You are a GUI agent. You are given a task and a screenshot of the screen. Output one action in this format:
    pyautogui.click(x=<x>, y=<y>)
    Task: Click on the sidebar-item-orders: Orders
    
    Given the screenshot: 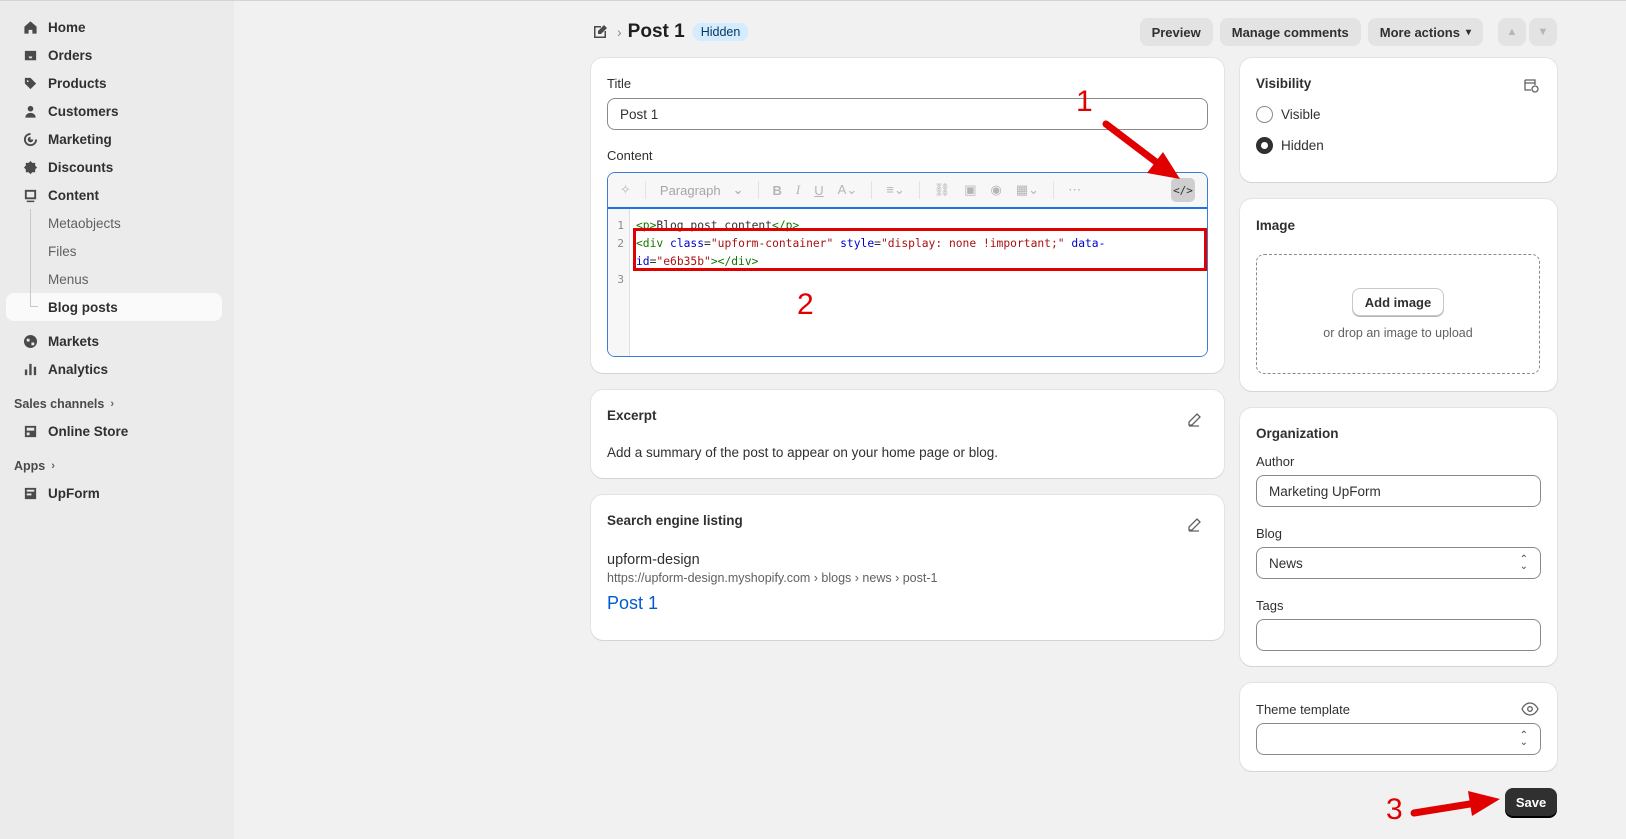 What is the action you would take?
    pyautogui.click(x=114, y=55)
    